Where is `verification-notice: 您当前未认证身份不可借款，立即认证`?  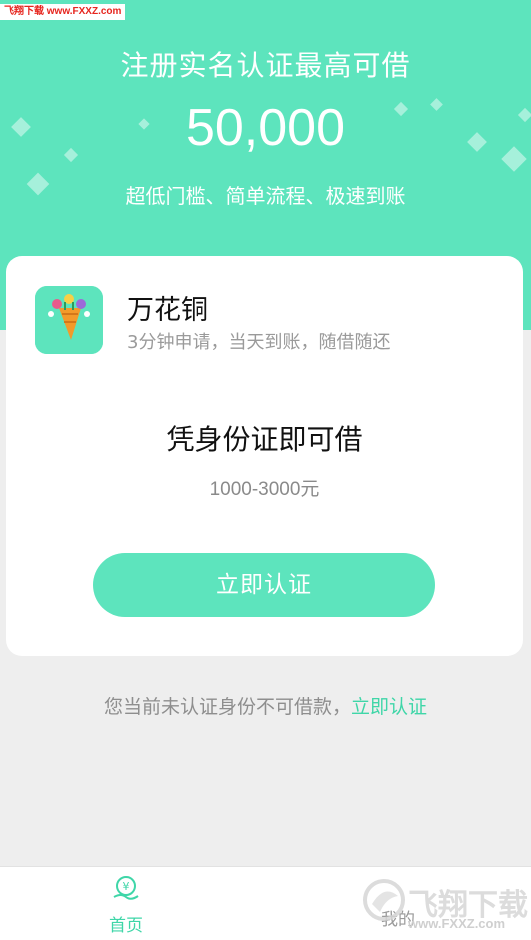 verification-notice: 您当前未认证身份不可借款，立即认证 is located at coordinates (265, 705).